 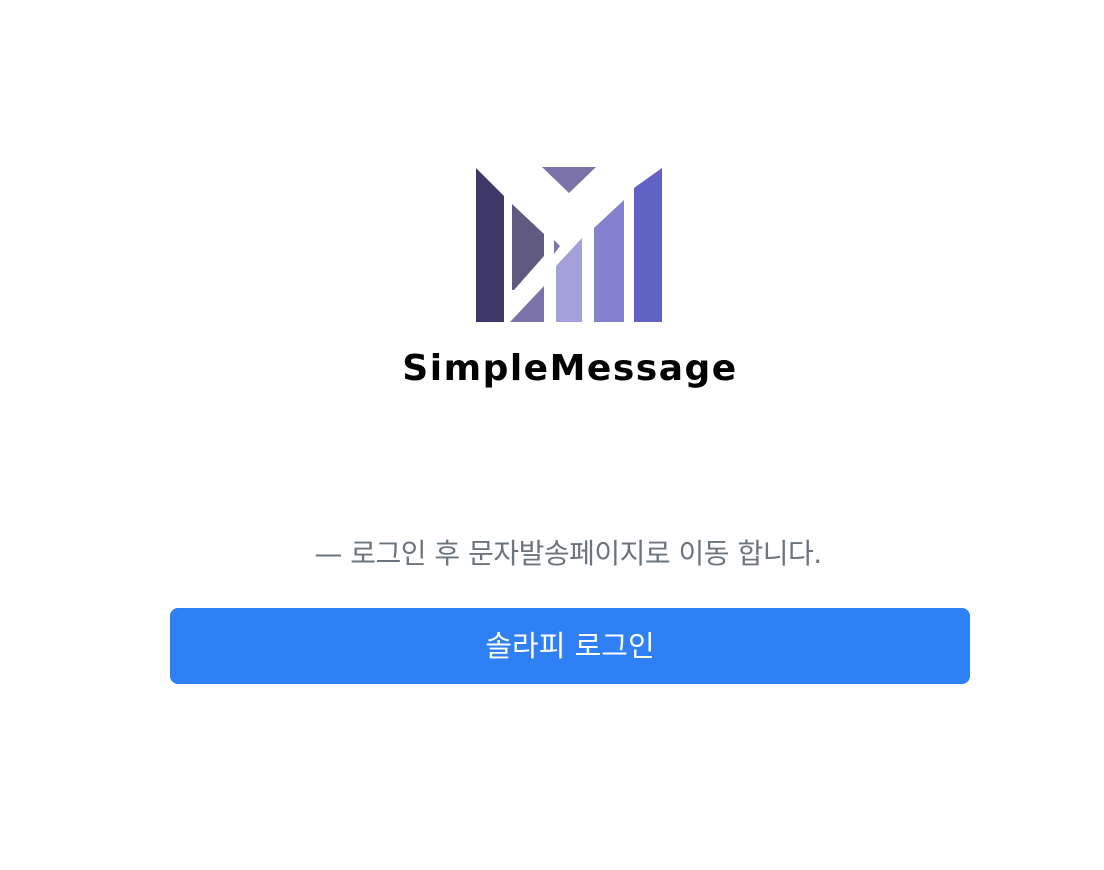 What do you see at coordinates (570, 646) in the screenshot?
I see `solapi-login-button: 솔라피 로그인` at bounding box center [570, 646].